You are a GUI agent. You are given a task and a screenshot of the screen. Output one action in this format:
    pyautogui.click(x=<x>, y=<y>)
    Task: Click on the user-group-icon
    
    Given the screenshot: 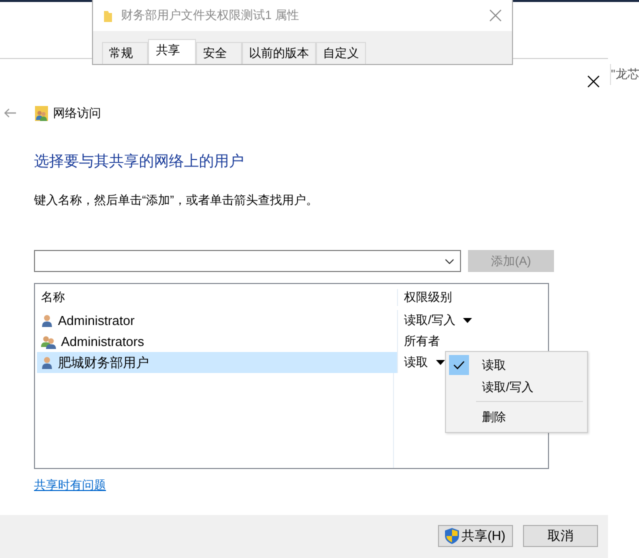 What is the action you would take?
    pyautogui.click(x=48, y=341)
    